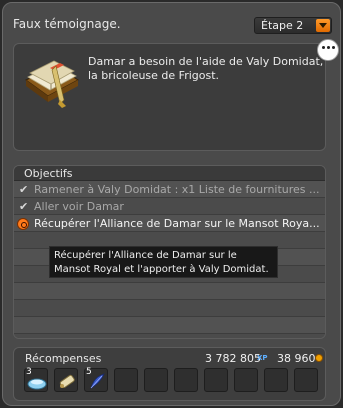 This screenshot has width=343, height=408. I want to click on kamas-icon, so click(319, 358).